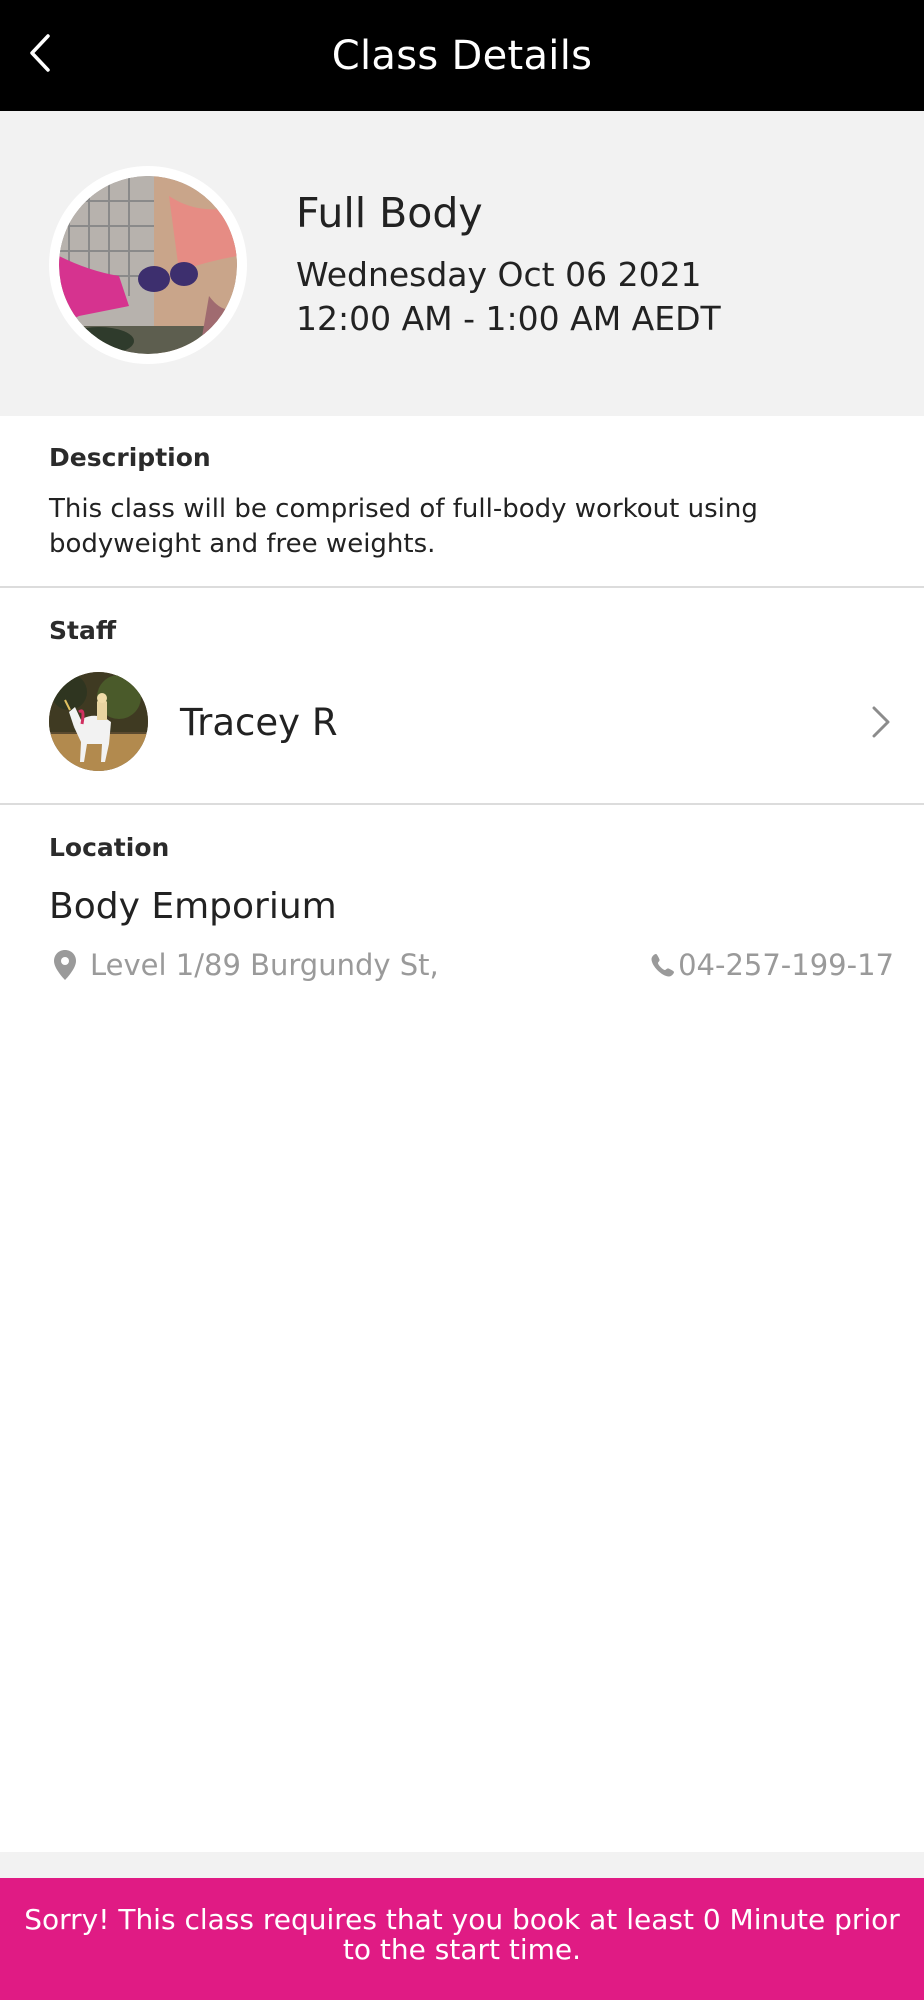  I want to click on staff-name: Tracey R, so click(259, 722).